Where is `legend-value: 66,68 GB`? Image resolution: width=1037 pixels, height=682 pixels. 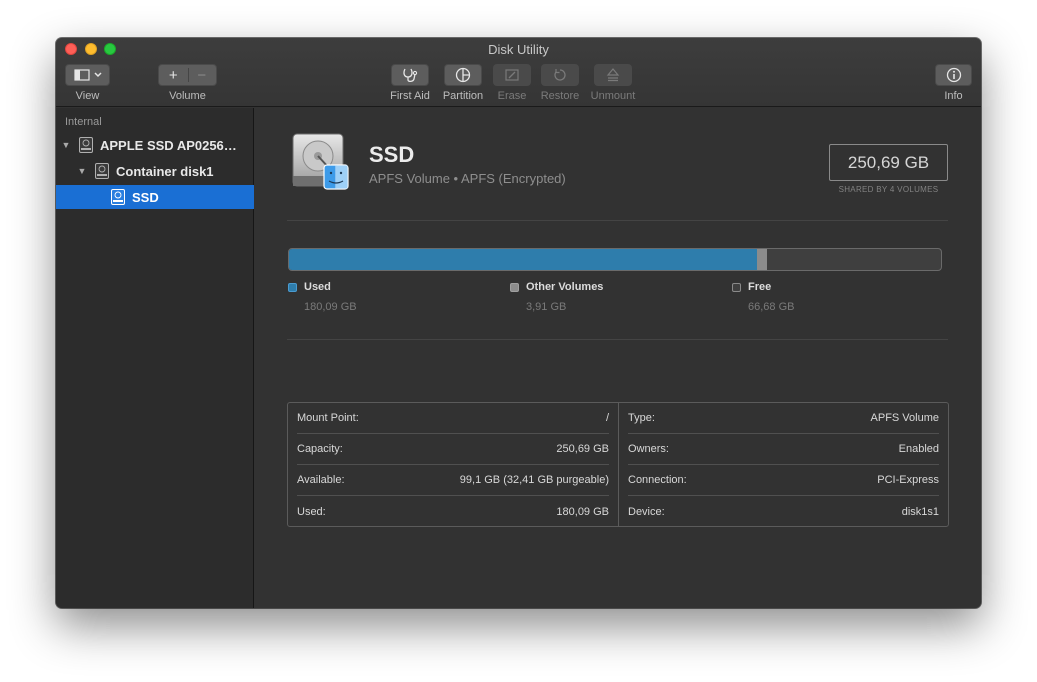
legend-value: 66,68 GB is located at coordinates (771, 307).